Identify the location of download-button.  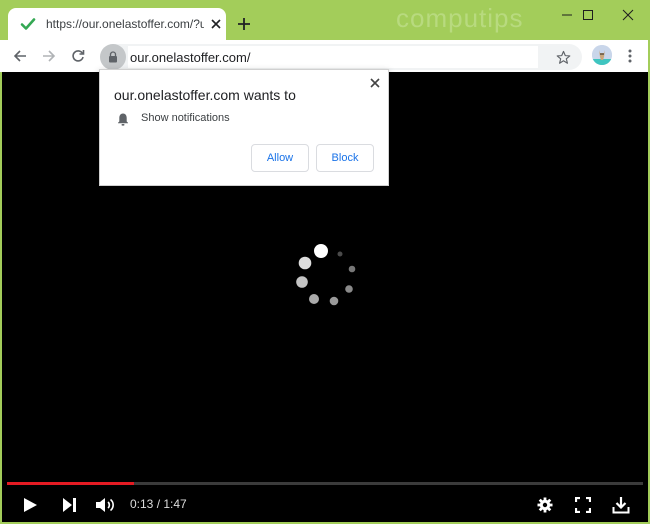
(621, 505).